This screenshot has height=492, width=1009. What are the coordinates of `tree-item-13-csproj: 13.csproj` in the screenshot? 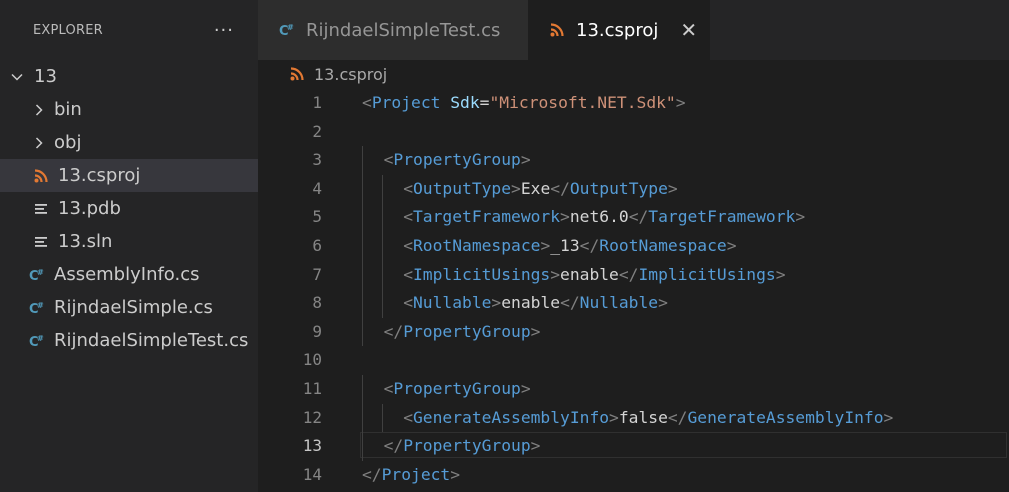 It's located at (129, 175).